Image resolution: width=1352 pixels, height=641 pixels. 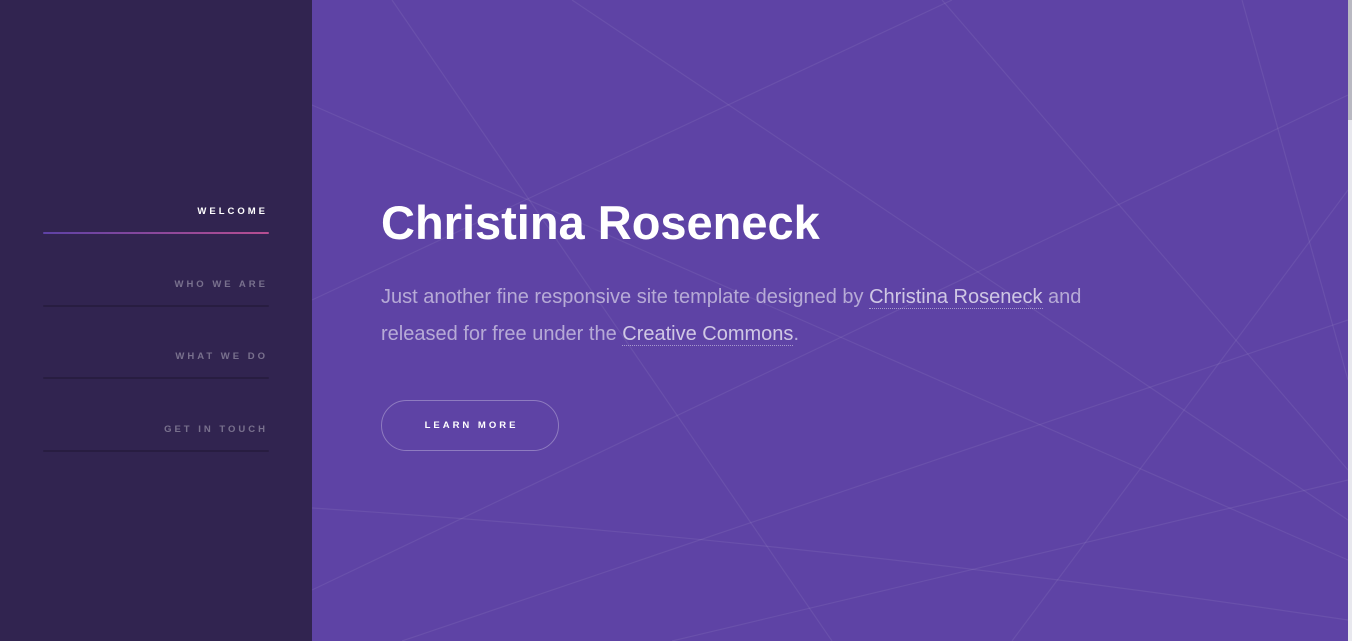 I want to click on sidebar-item-label: WHO WE ARE, so click(x=221, y=284).